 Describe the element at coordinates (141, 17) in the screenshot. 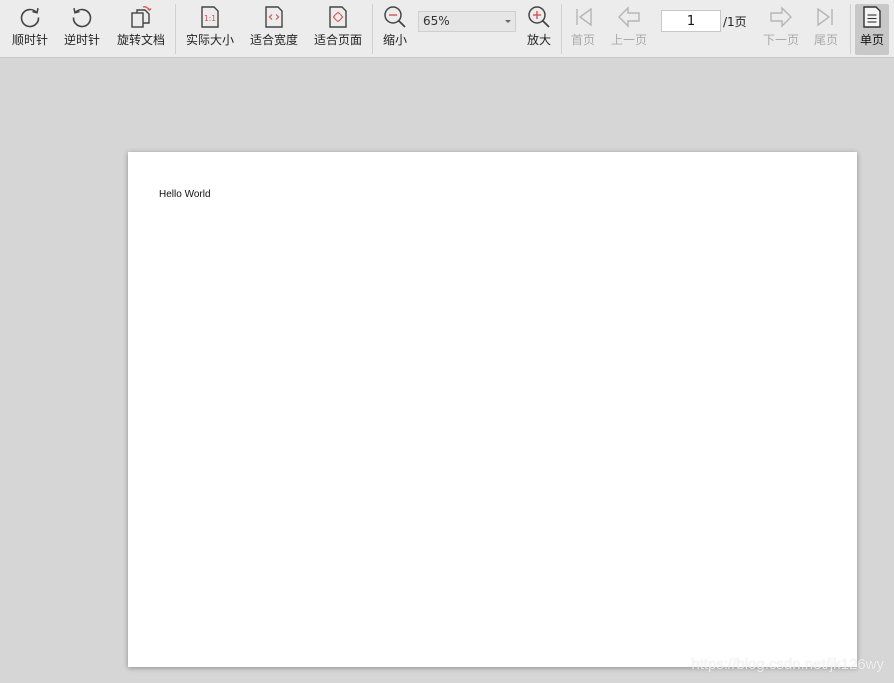

I see `rotate-document-icon` at that location.